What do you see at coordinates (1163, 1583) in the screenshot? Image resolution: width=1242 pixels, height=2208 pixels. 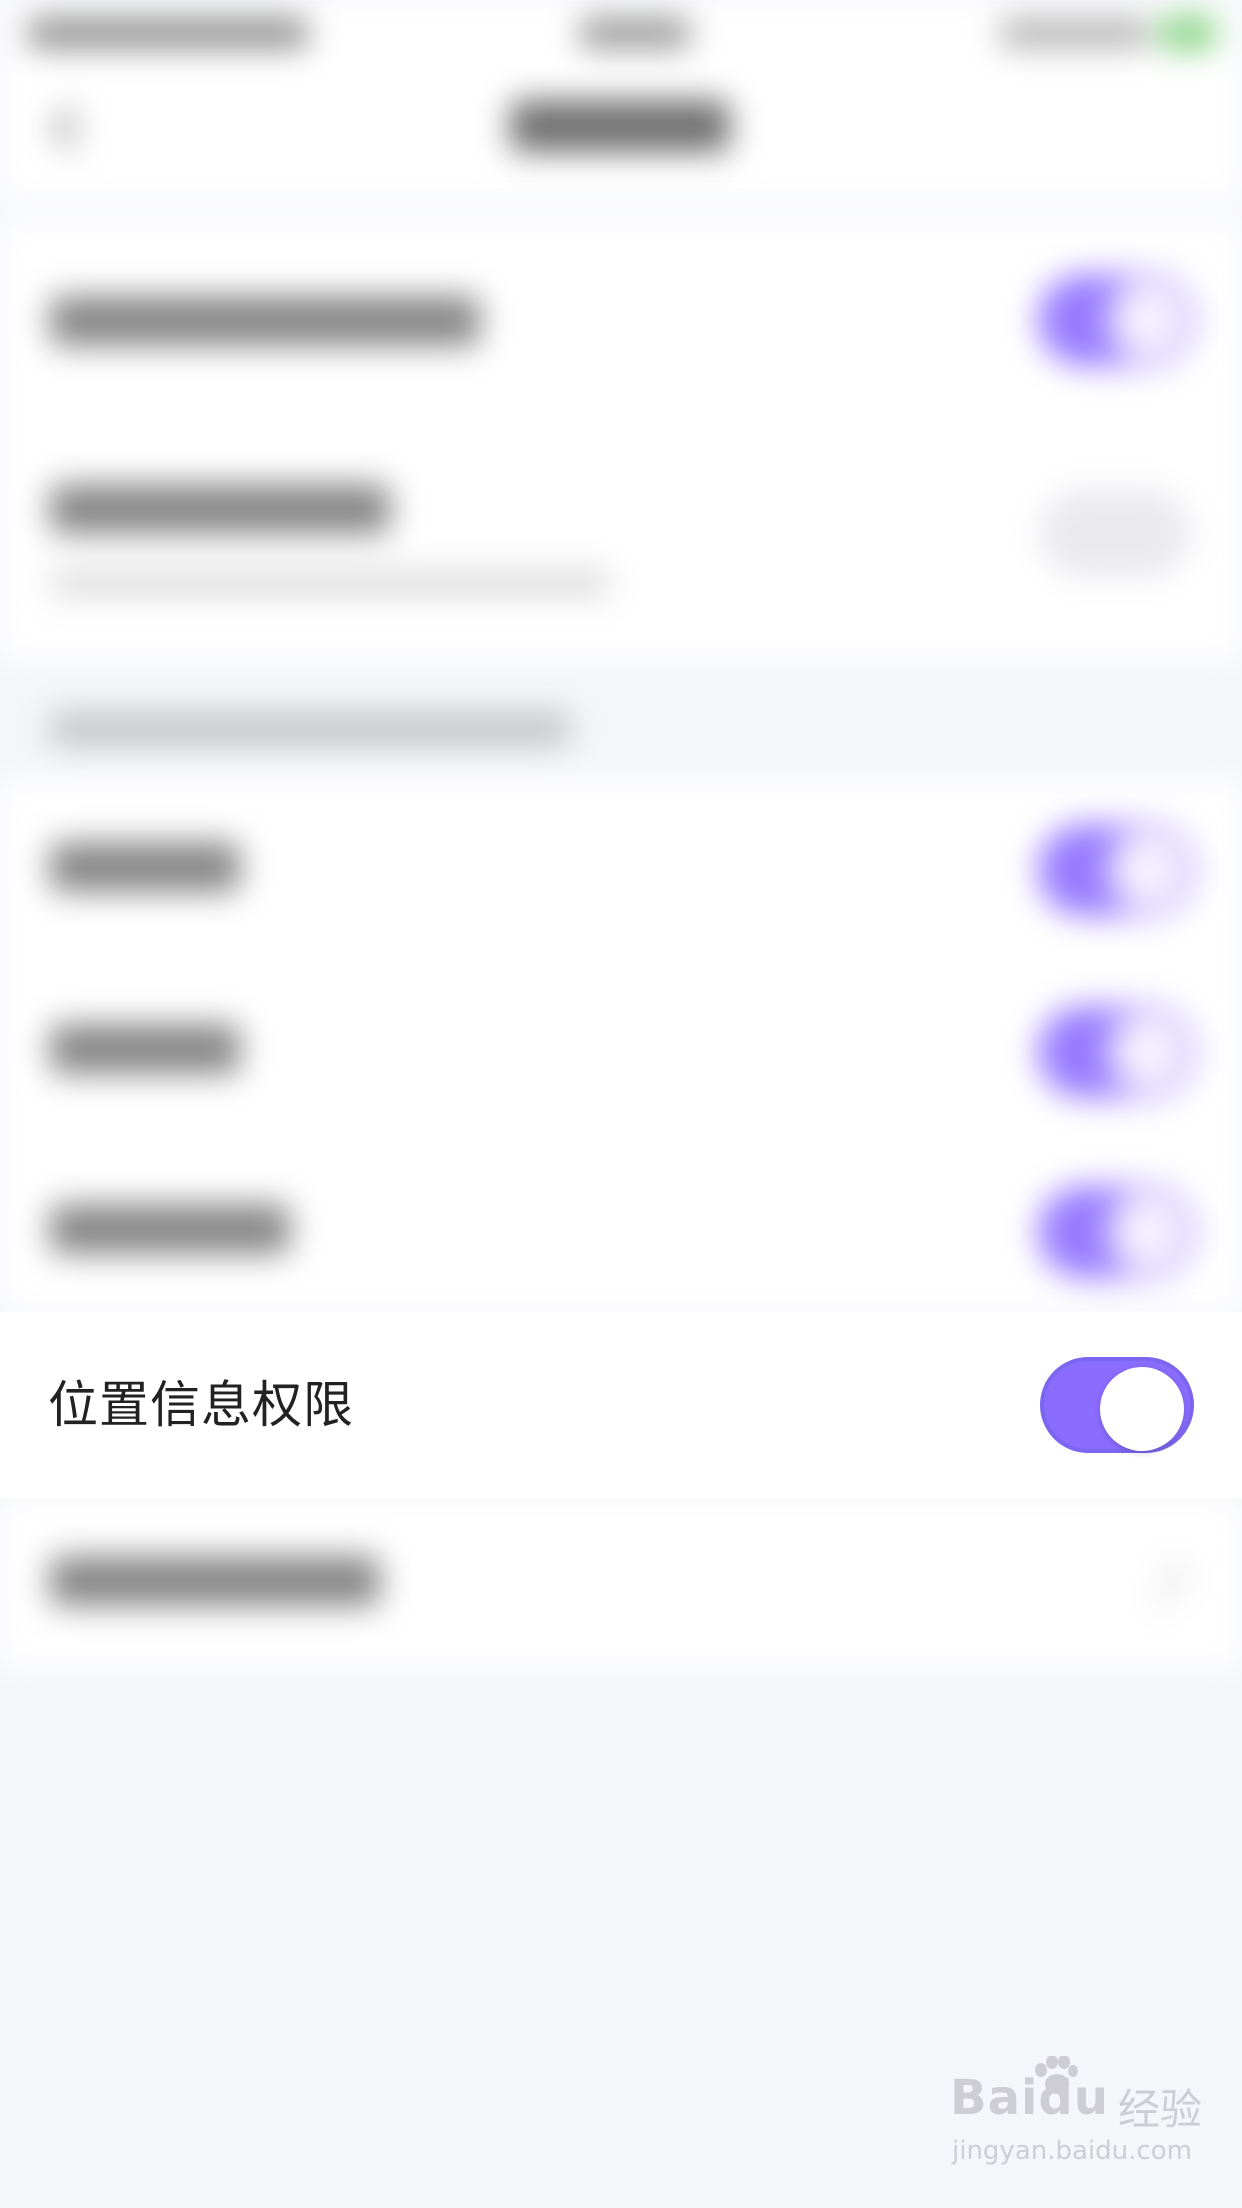 I see `chevron-right-icon` at bounding box center [1163, 1583].